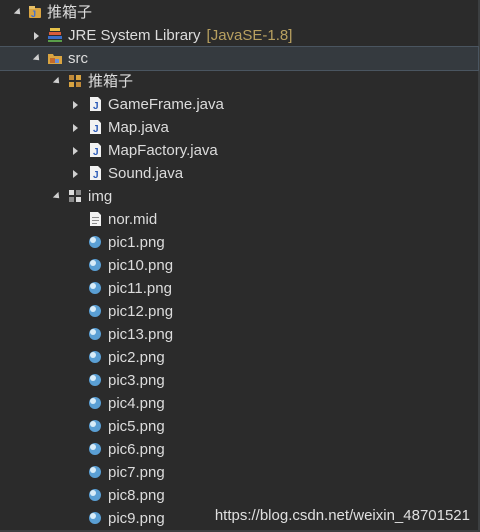  What do you see at coordinates (134, 35) in the screenshot?
I see `jre-label: JRE System Library` at bounding box center [134, 35].